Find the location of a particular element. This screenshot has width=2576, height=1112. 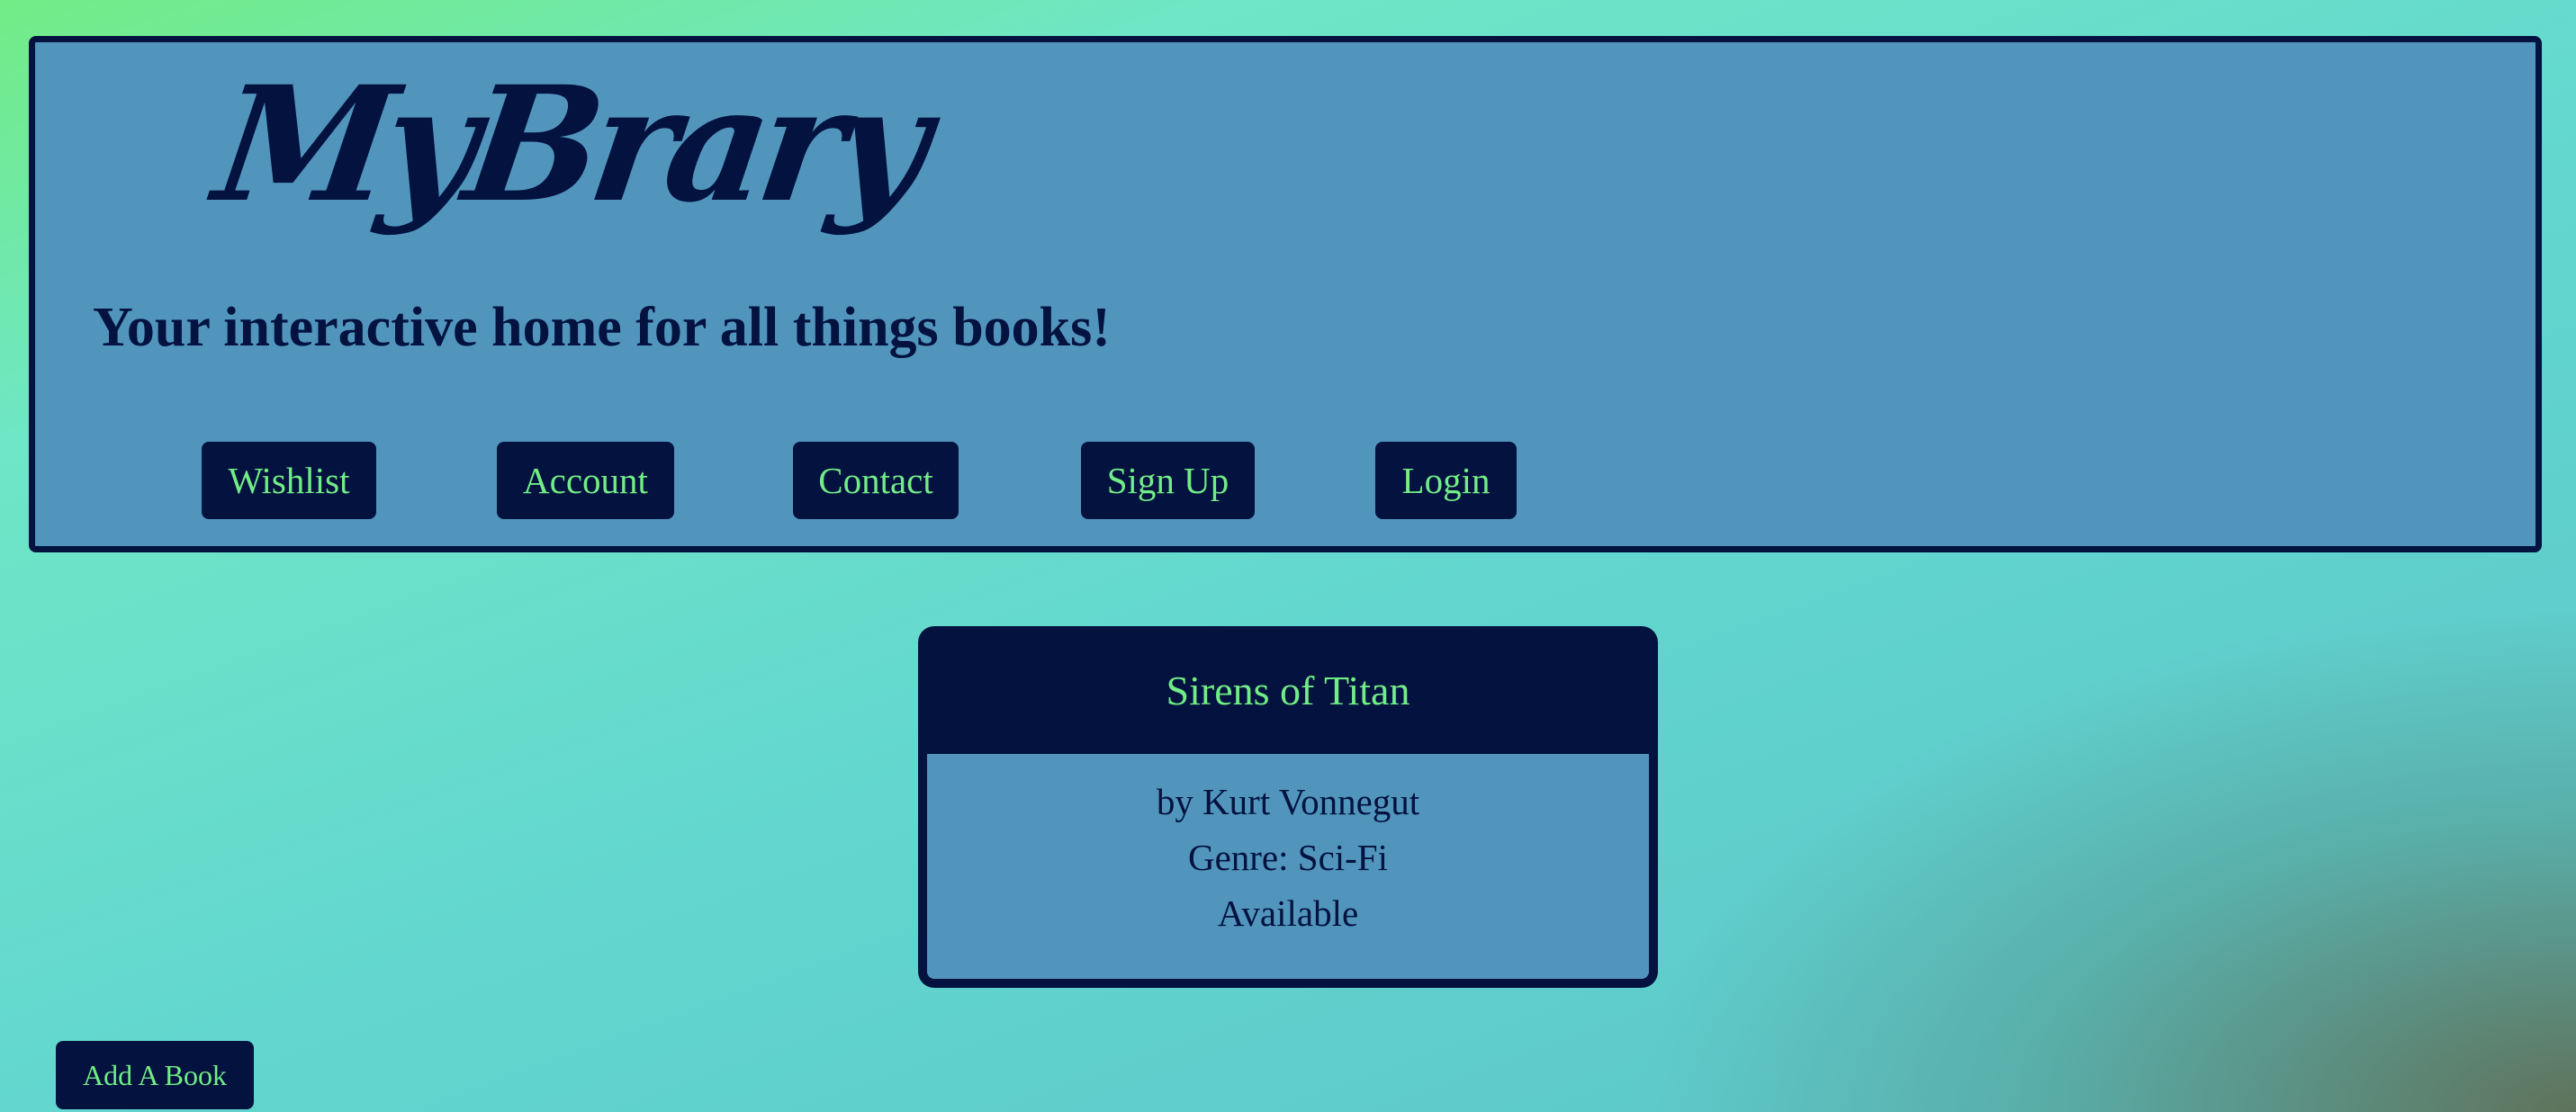

book-genre: Genre: Sci-Fi is located at coordinates (1288, 857).